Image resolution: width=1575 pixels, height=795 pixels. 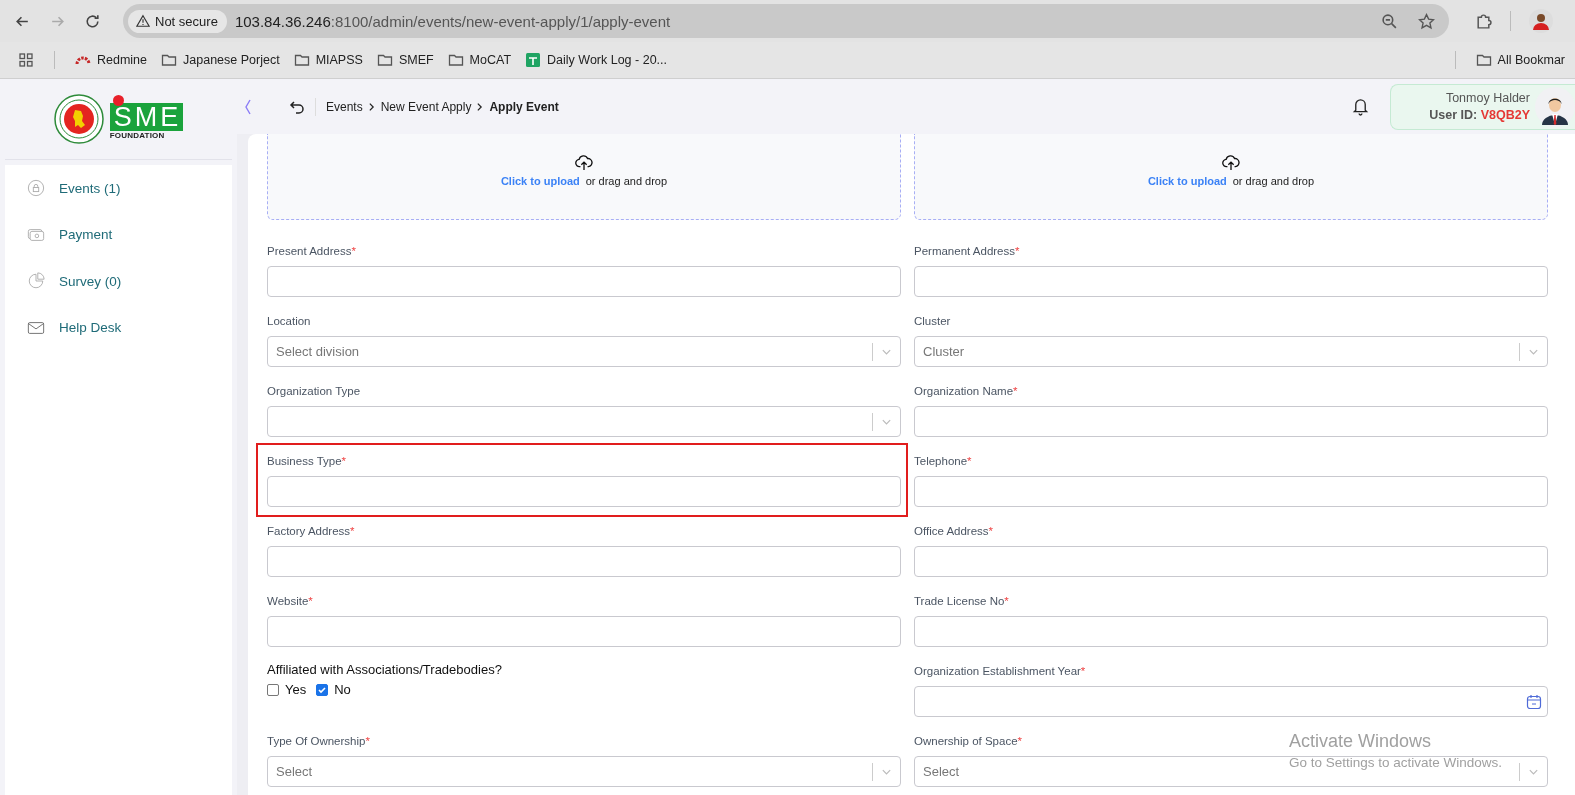 I want to click on undo-icon, so click(x=297, y=106).